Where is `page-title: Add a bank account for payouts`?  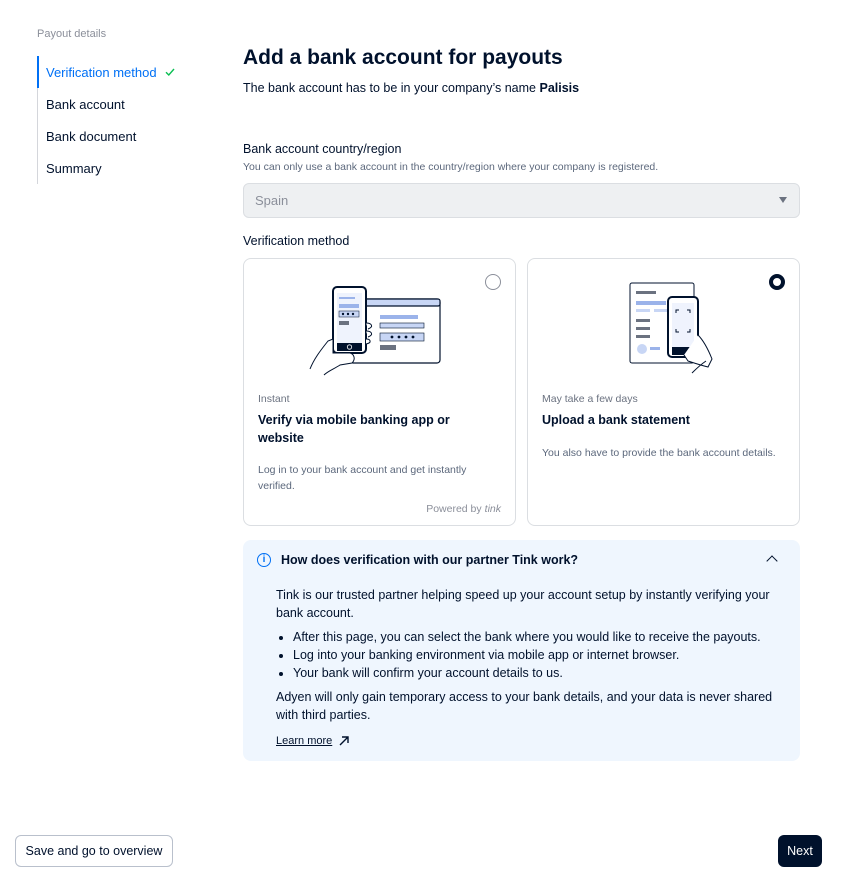
page-title: Add a bank account for payouts is located at coordinates (403, 57).